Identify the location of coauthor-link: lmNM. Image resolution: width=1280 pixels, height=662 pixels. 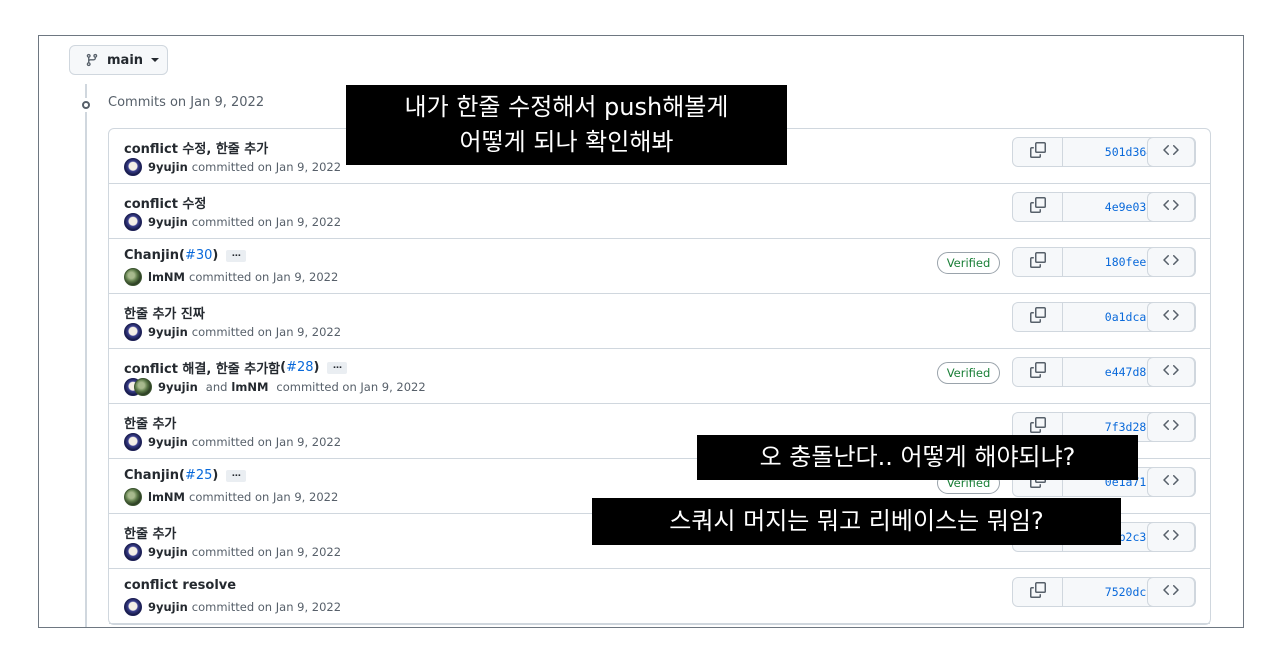
(249, 387).